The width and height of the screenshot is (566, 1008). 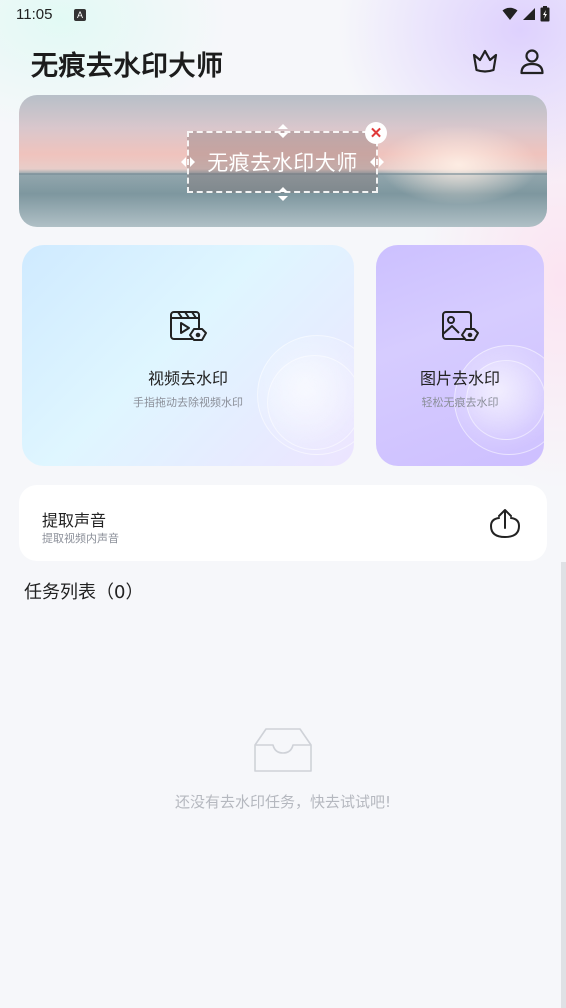 What do you see at coordinates (188, 355) in the screenshot?
I see `video-watermark-card: 视频去水印 手指拖动去除视频水印` at bounding box center [188, 355].